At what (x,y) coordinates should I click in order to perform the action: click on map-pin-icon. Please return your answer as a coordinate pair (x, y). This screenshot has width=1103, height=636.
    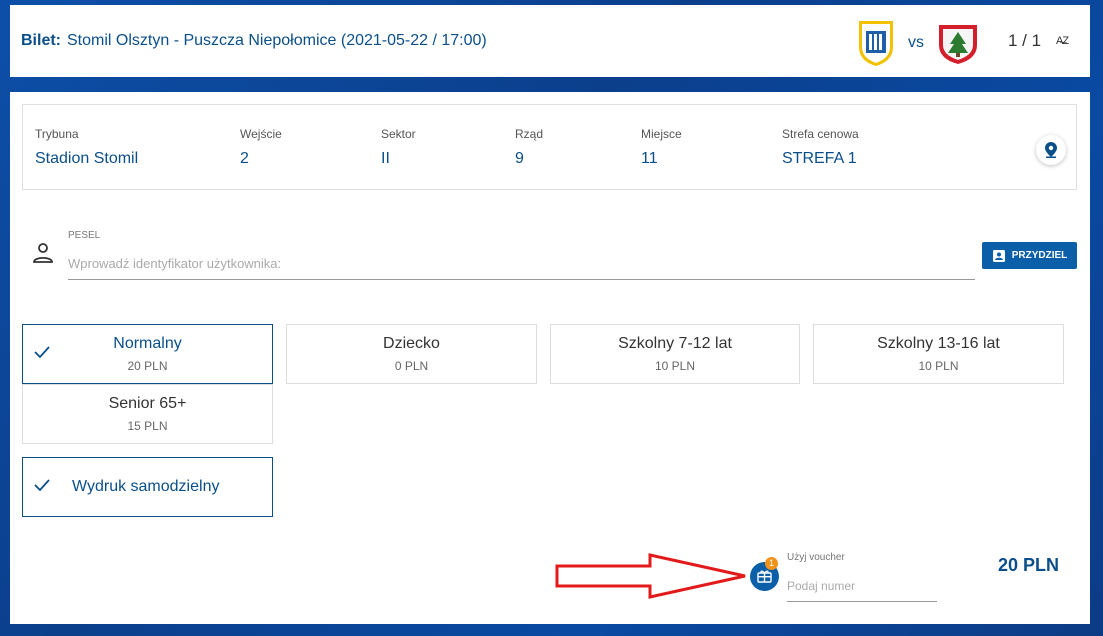
    Looking at the image, I should click on (1051, 150).